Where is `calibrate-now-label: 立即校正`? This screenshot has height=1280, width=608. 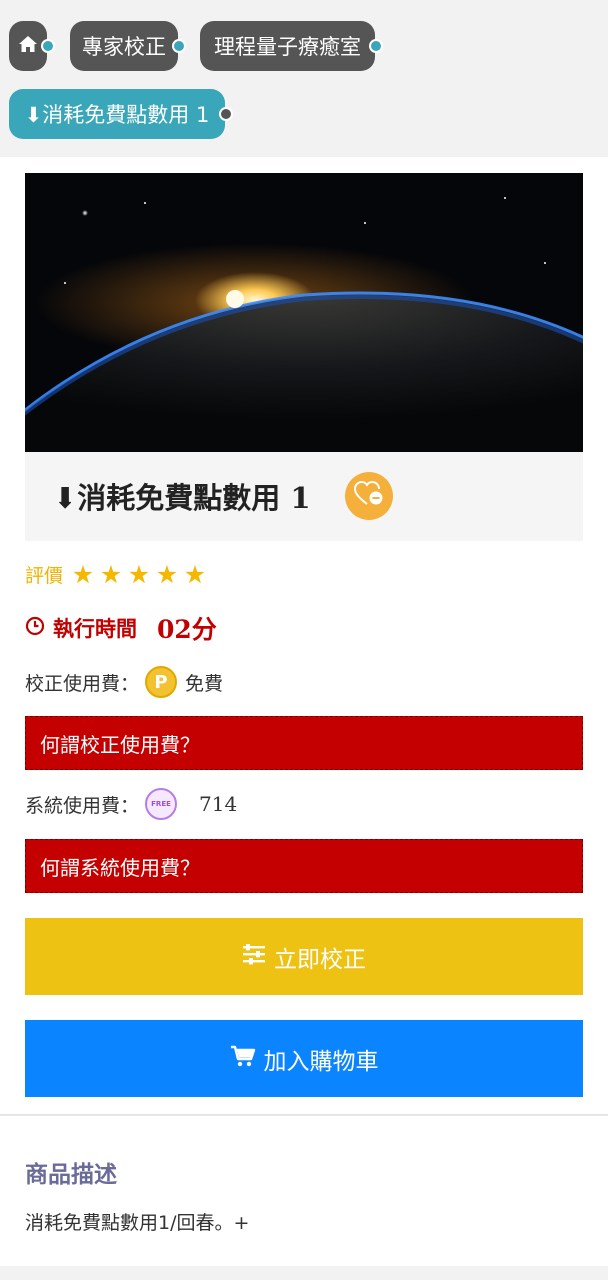 calibrate-now-label: 立即校正 is located at coordinates (320, 959).